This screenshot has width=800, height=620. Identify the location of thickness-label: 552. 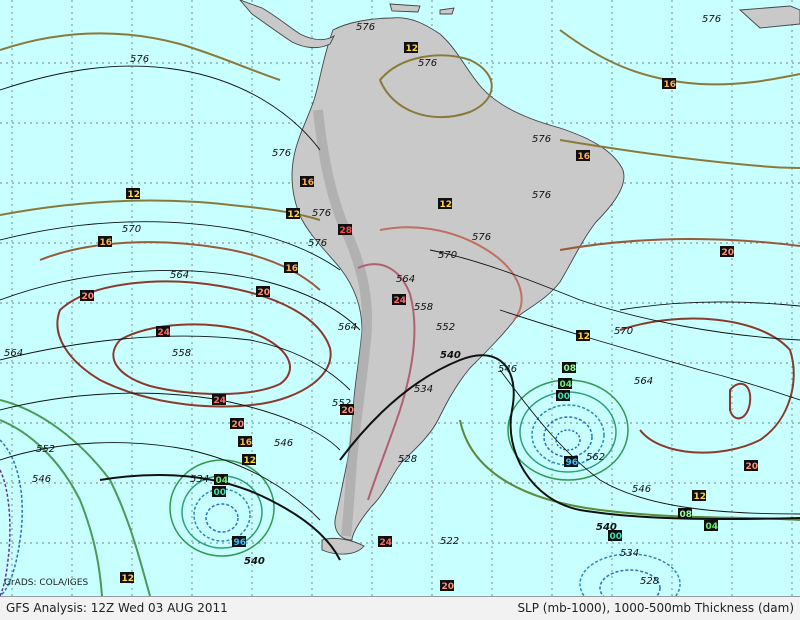
(445, 327).